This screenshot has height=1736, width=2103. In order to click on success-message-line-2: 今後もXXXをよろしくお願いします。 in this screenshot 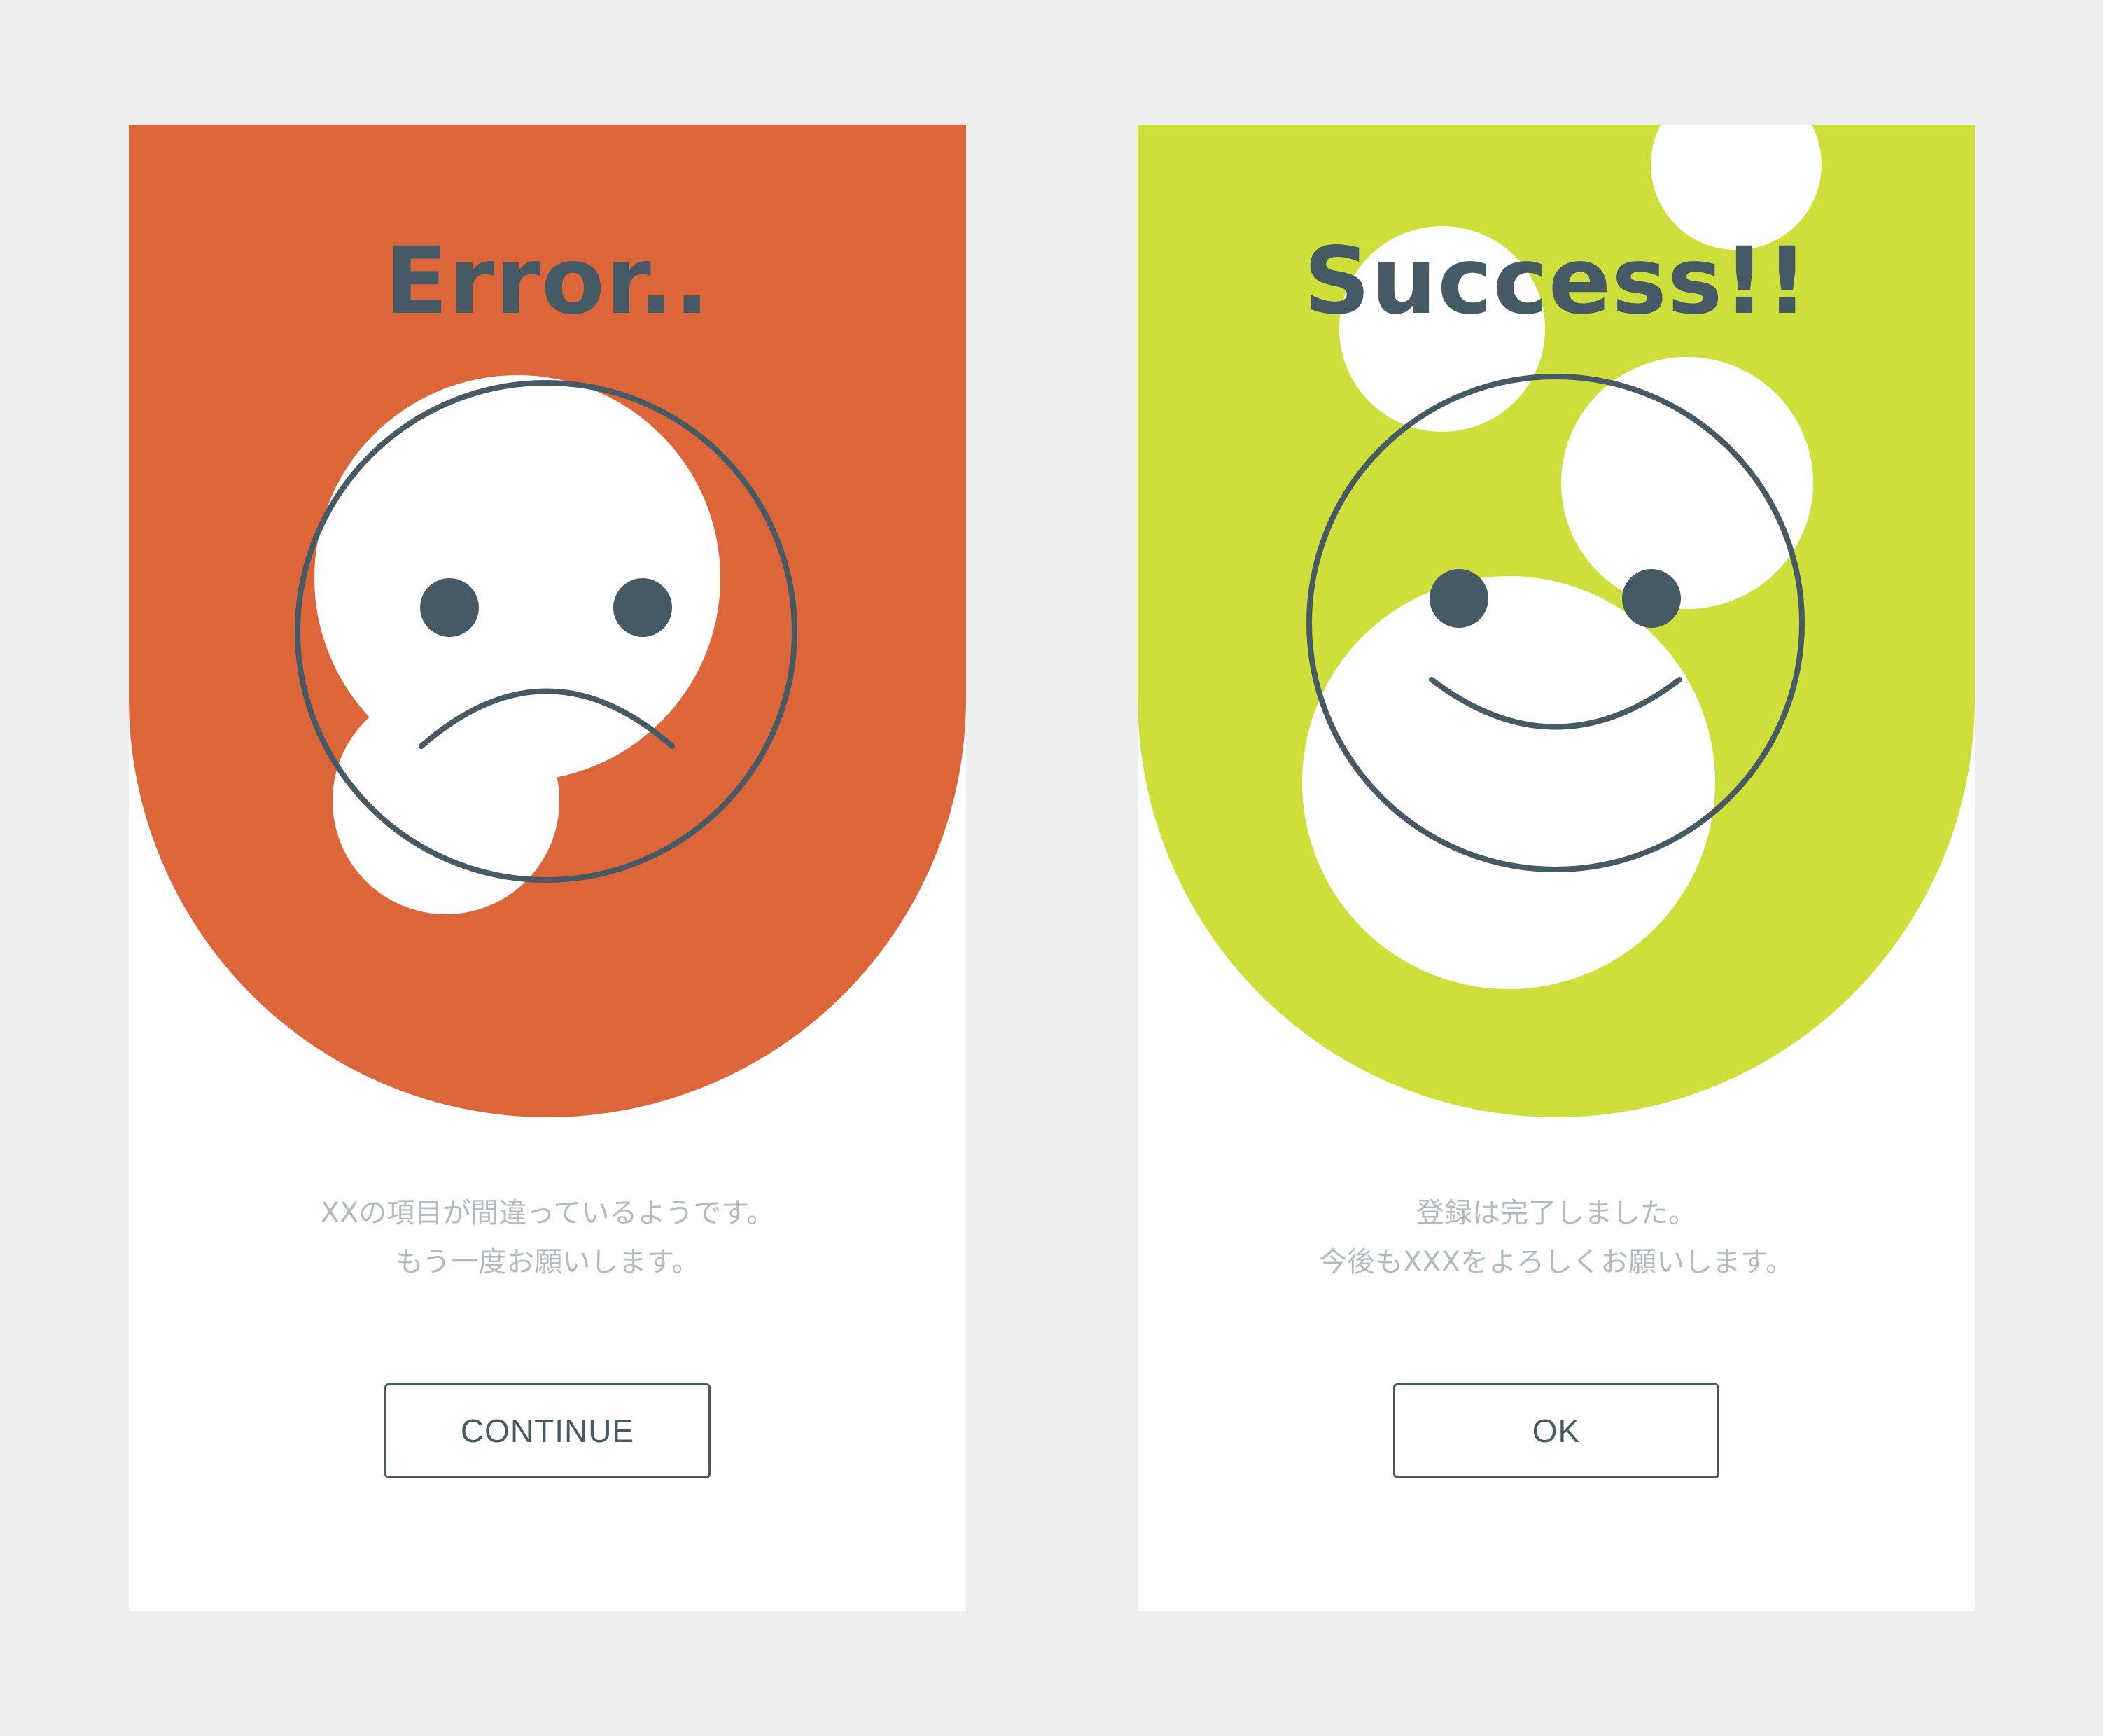, I will do `click(1556, 1262)`.